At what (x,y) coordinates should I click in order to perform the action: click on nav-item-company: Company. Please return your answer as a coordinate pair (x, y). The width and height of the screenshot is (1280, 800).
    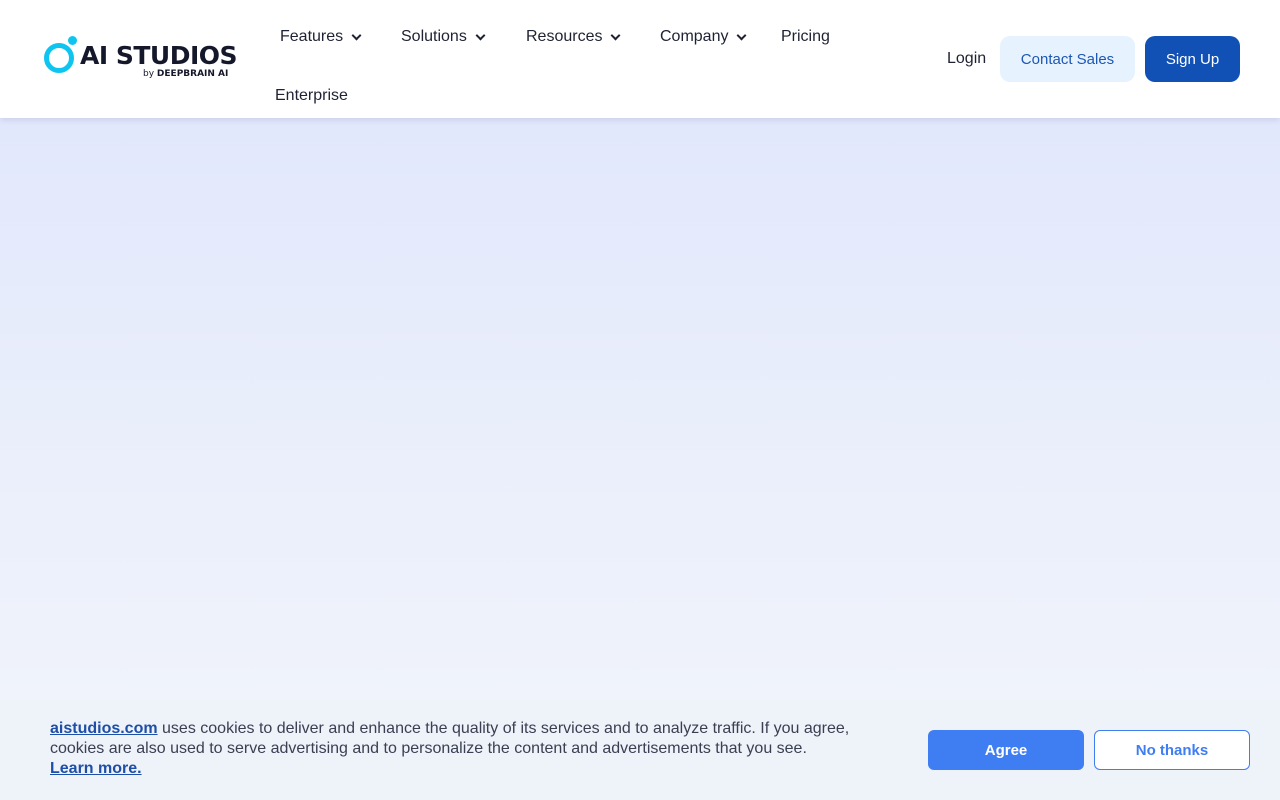
    Looking at the image, I should click on (703, 37).